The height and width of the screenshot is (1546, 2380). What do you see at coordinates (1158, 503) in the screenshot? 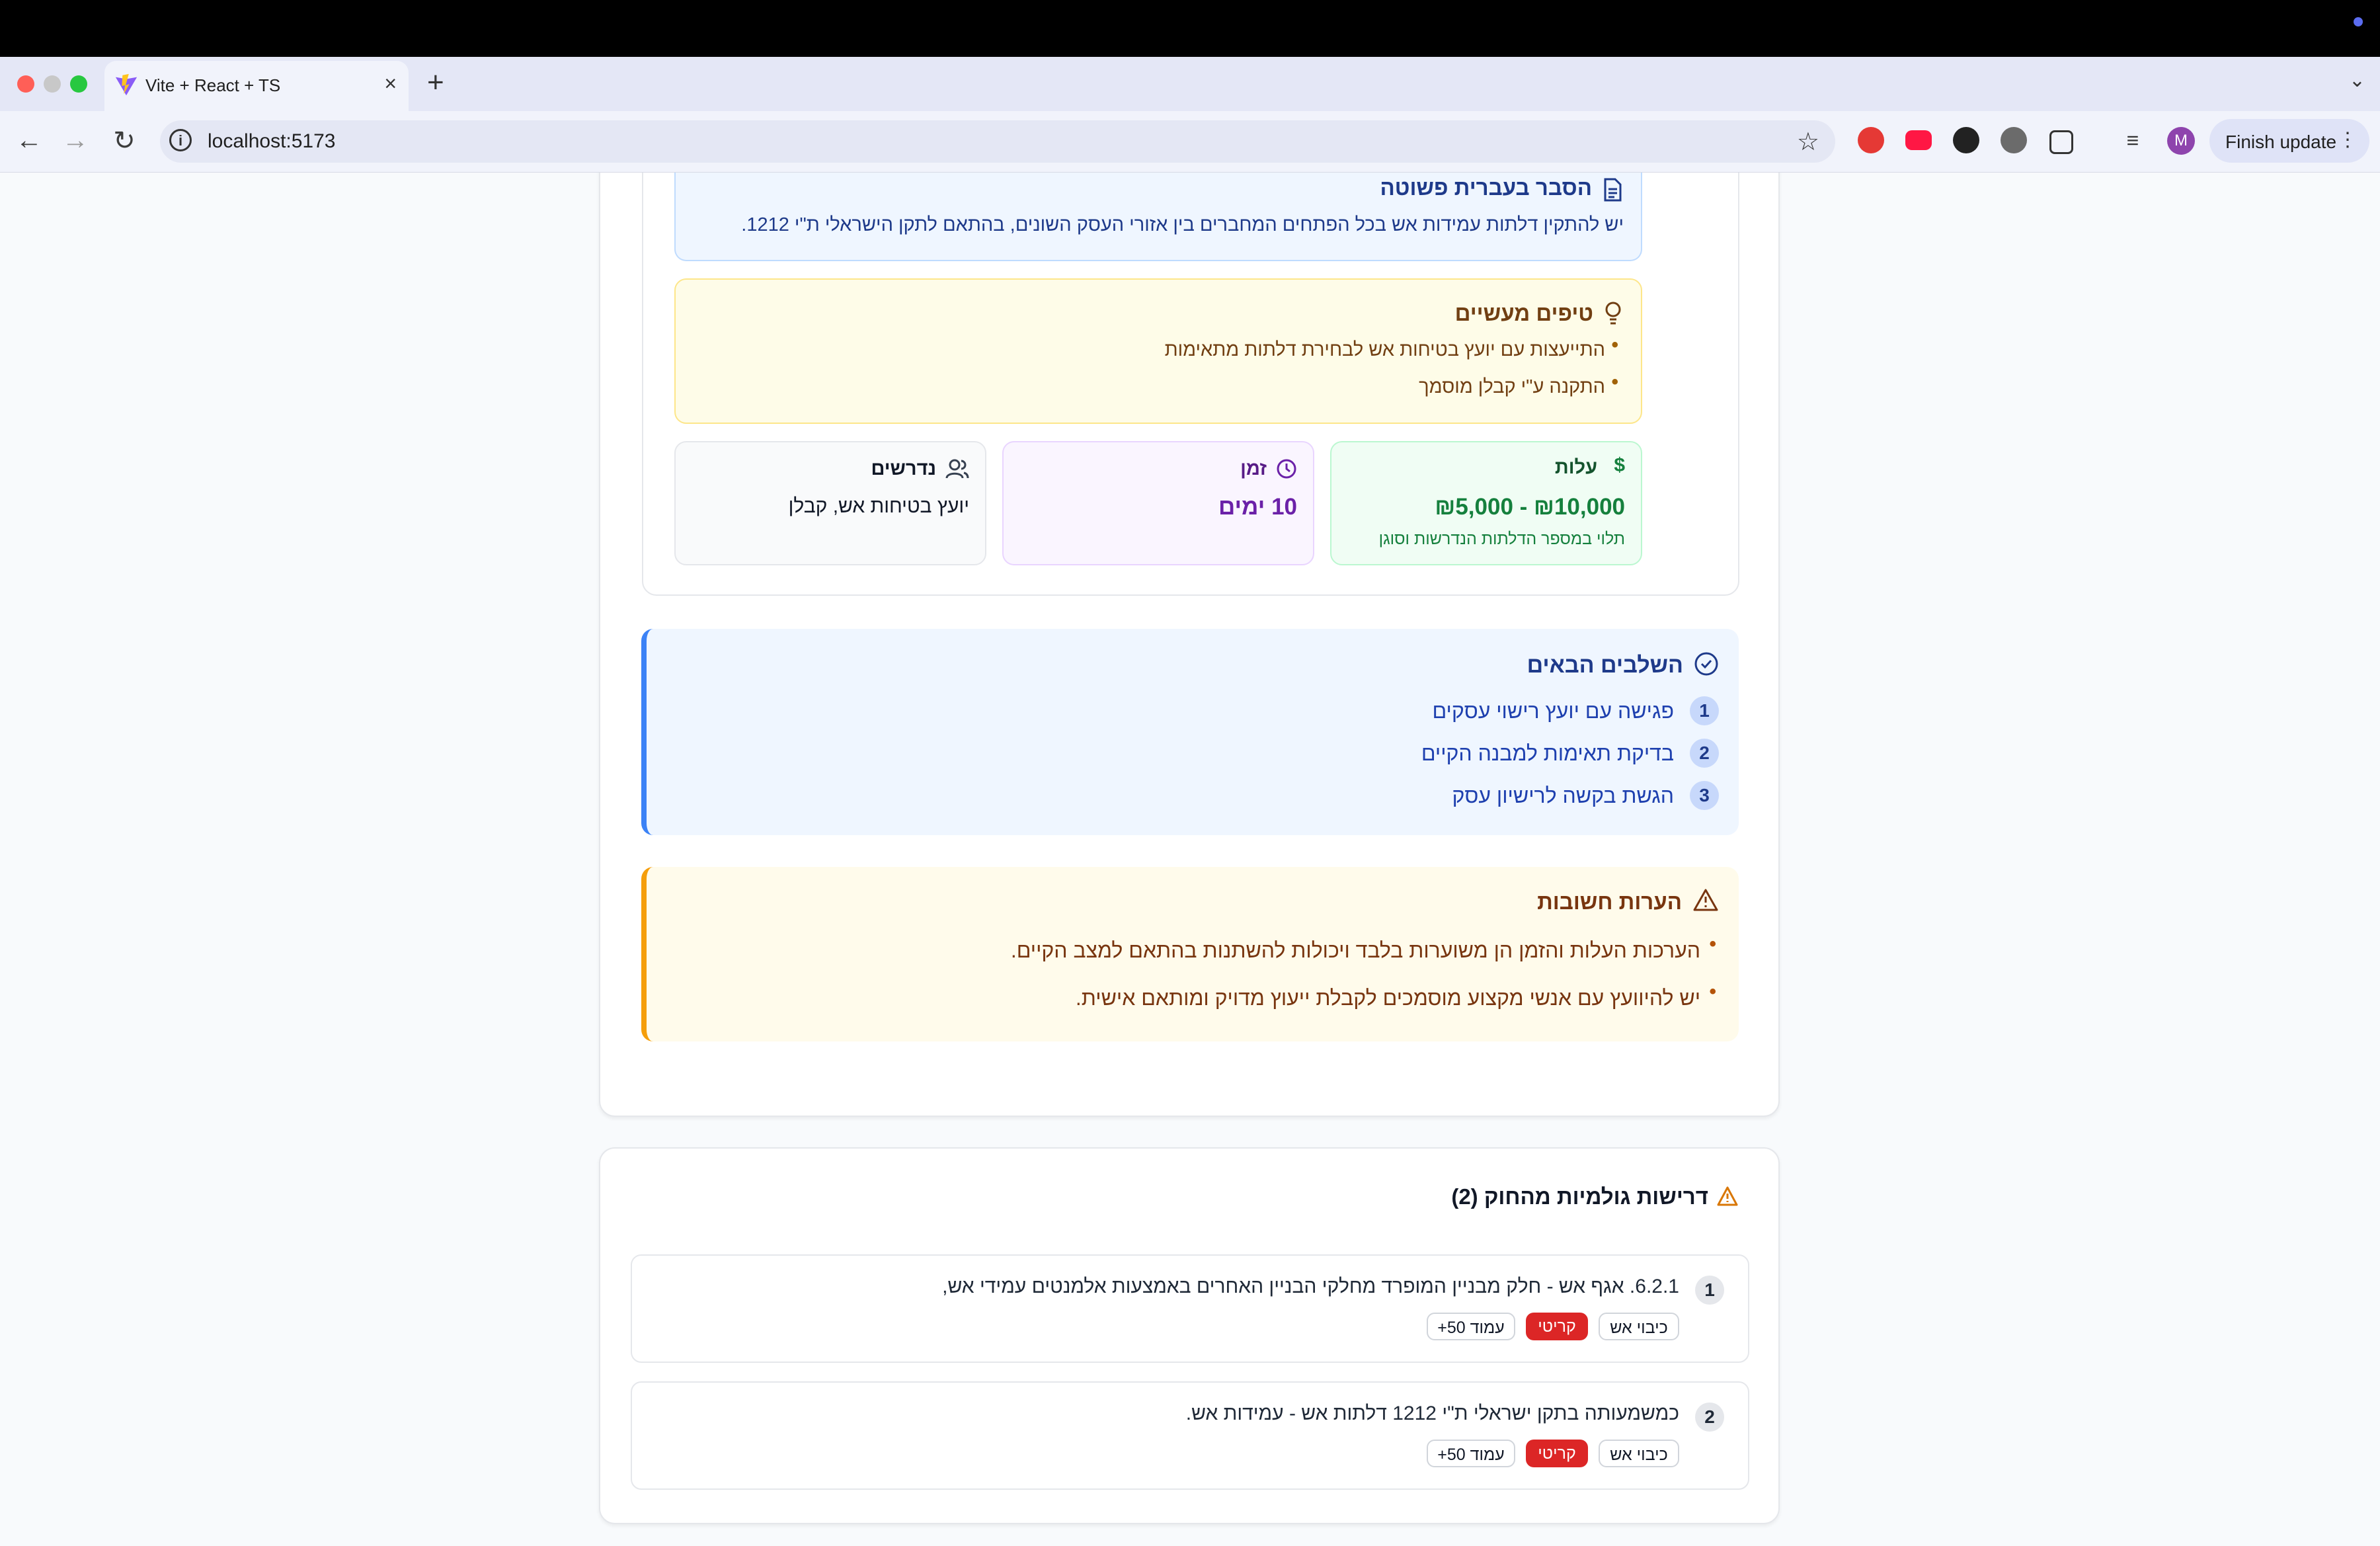
I see `time-stat-card: זמן 10 ימים` at bounding box center [1158, 503].